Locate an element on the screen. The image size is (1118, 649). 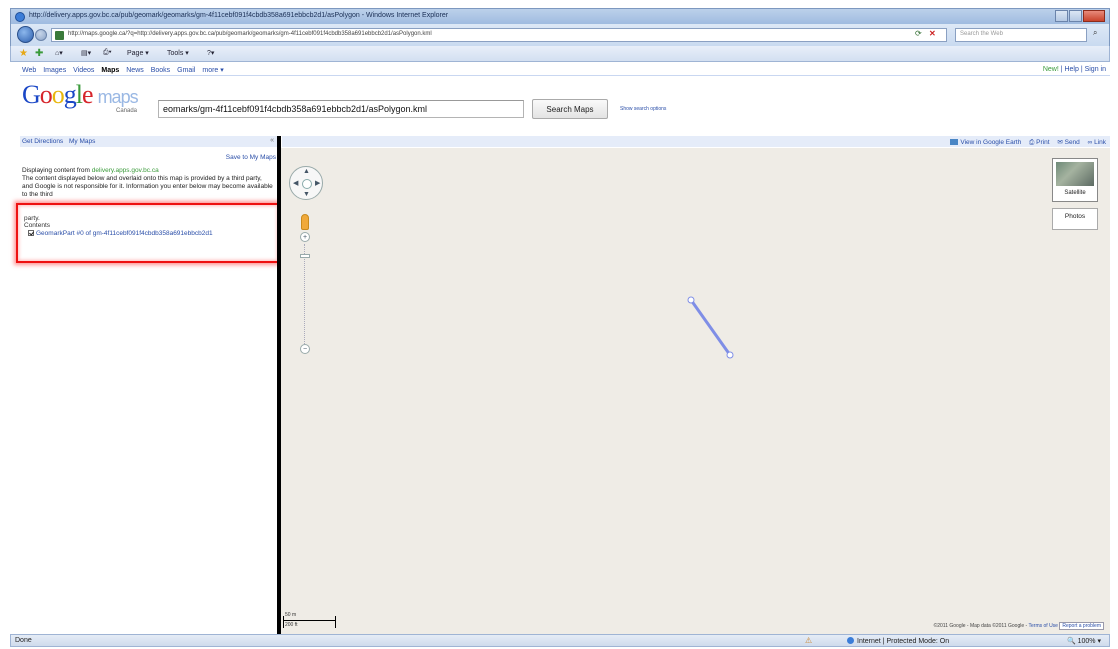
save-to-my-maps-link: Save to My Maps is located at coordinates (251, 158).